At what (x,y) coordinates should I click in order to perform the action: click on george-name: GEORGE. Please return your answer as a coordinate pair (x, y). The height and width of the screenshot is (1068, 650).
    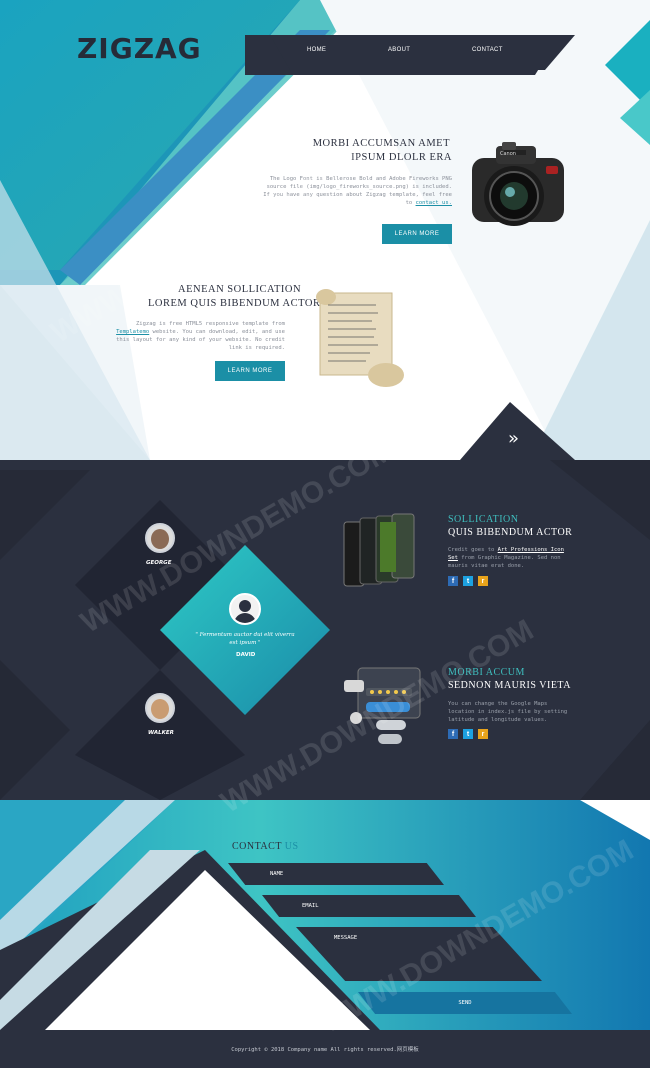
    Looking at the image, I should click on (159, 563).